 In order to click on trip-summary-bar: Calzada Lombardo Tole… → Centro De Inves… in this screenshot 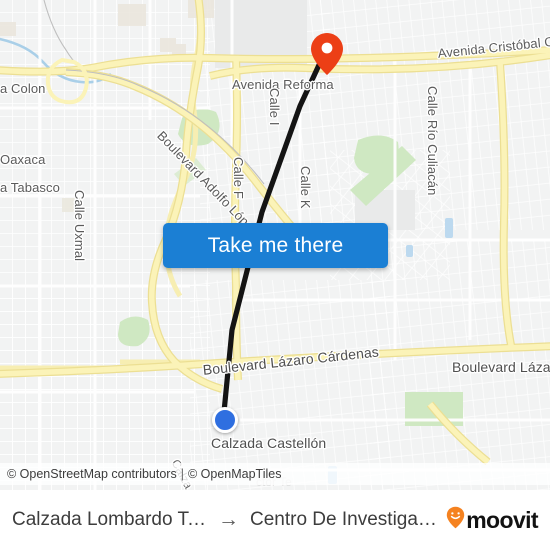, I will do `click(275, 520)`.